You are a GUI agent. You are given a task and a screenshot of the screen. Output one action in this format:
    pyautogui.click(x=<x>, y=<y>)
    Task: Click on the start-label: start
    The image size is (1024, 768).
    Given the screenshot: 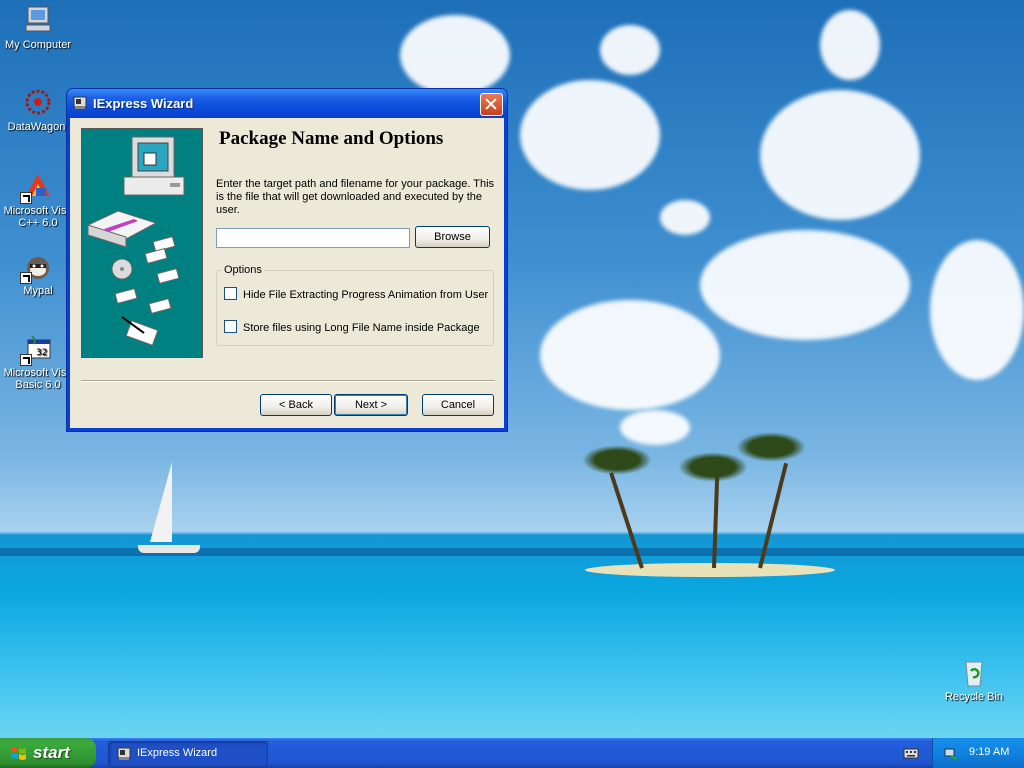 What is the action you would take?
    pyautogui.click(x=51, y=752)
    